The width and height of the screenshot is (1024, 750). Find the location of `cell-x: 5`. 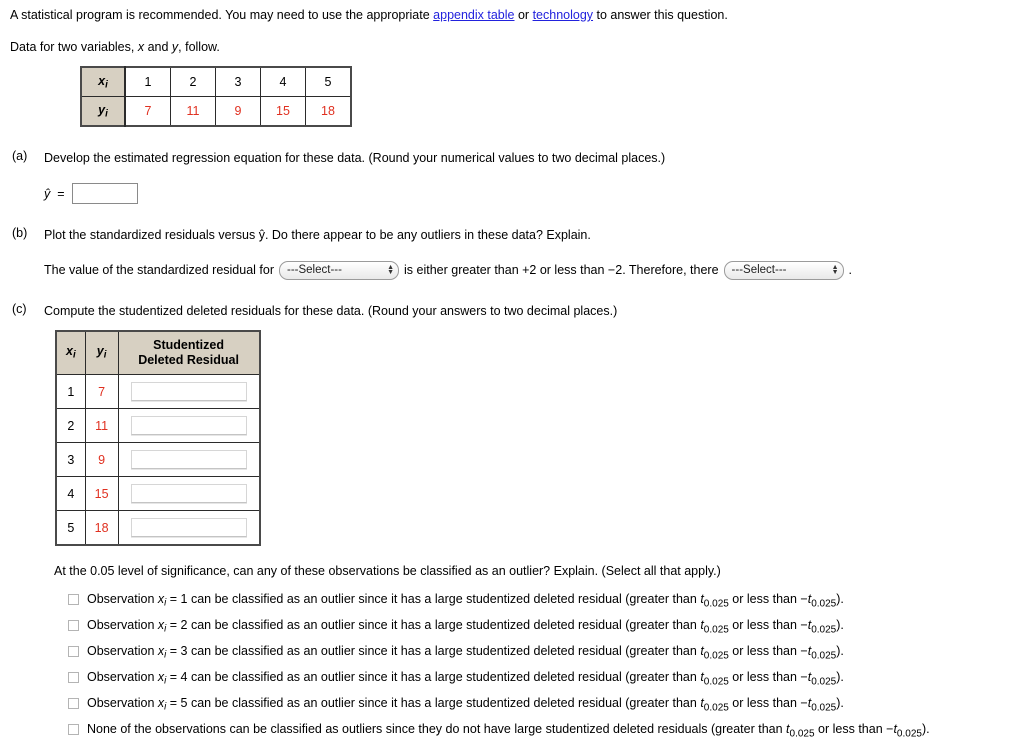

cell-x: 5 is located at coordinates (70, 528).